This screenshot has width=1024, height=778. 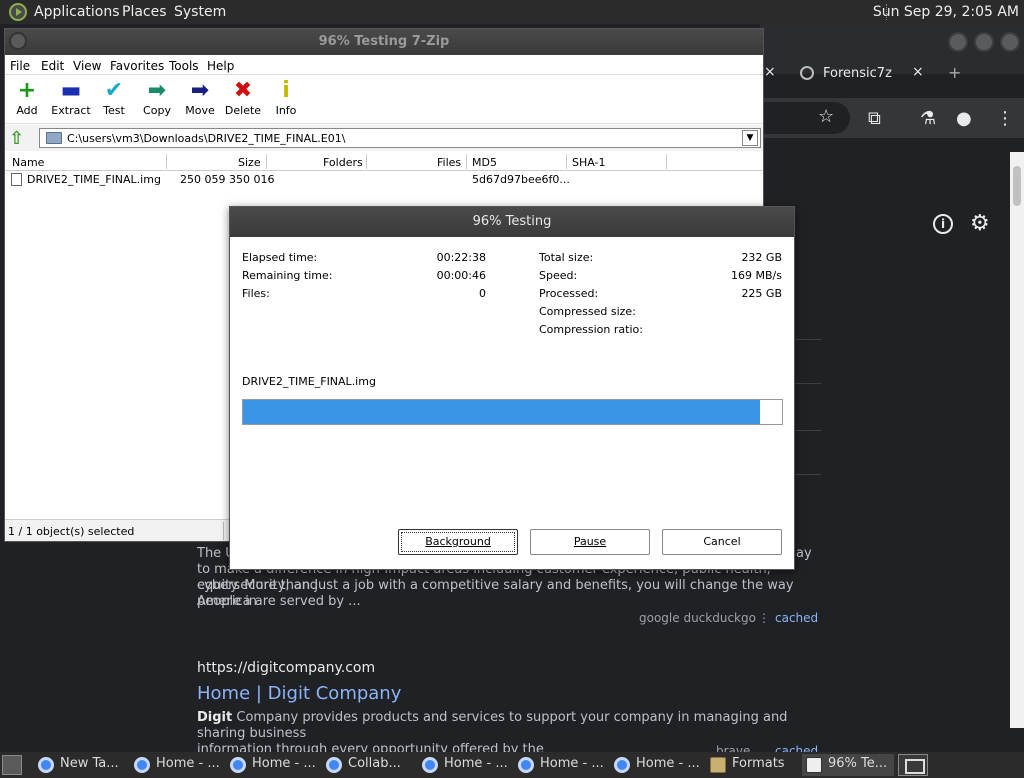 What do you see at coordinates (804, 553) in the screenshot?
I see `result-snippet: ay` at bounding box center [804, 553].